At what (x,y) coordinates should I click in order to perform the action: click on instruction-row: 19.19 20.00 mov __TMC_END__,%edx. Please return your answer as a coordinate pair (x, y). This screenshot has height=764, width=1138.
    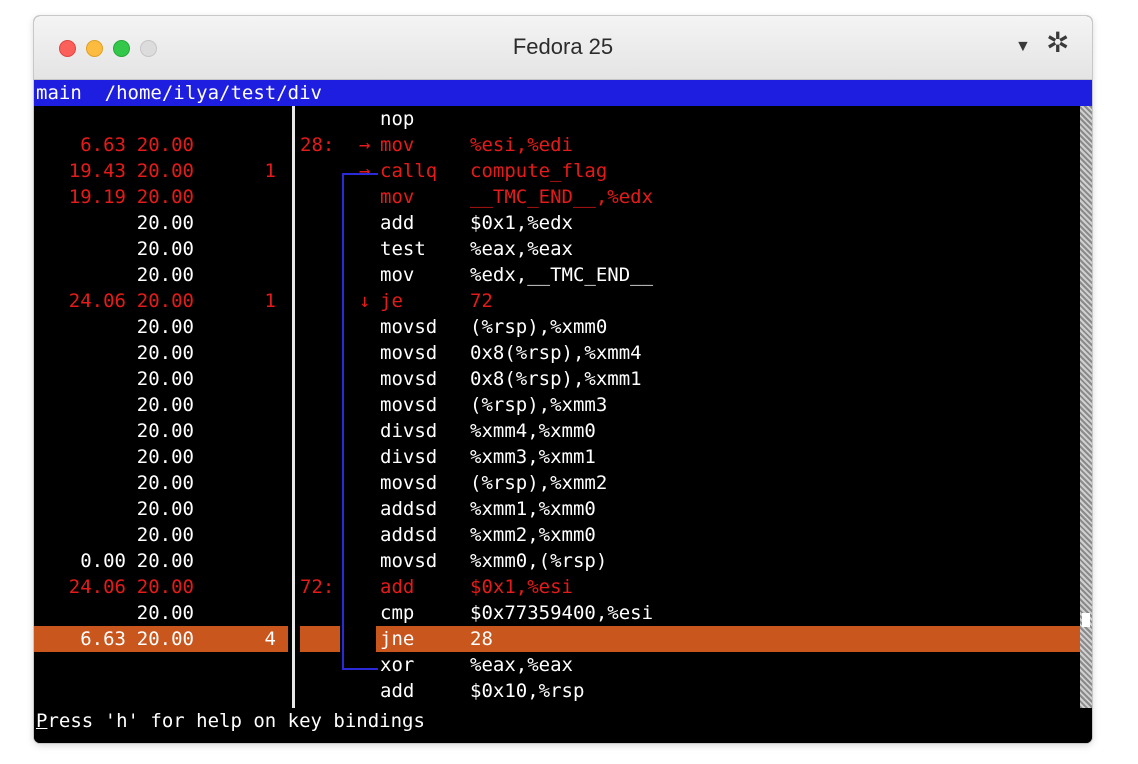
    Looking at the image, I should click on (557, 197).